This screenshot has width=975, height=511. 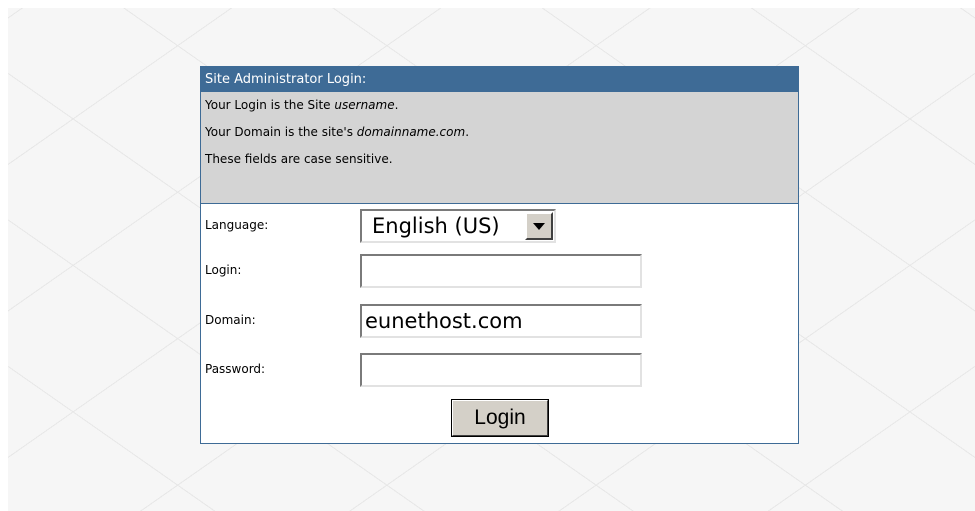 I want to click on info-line-login-suffix: ., so click(x=396, y=105).